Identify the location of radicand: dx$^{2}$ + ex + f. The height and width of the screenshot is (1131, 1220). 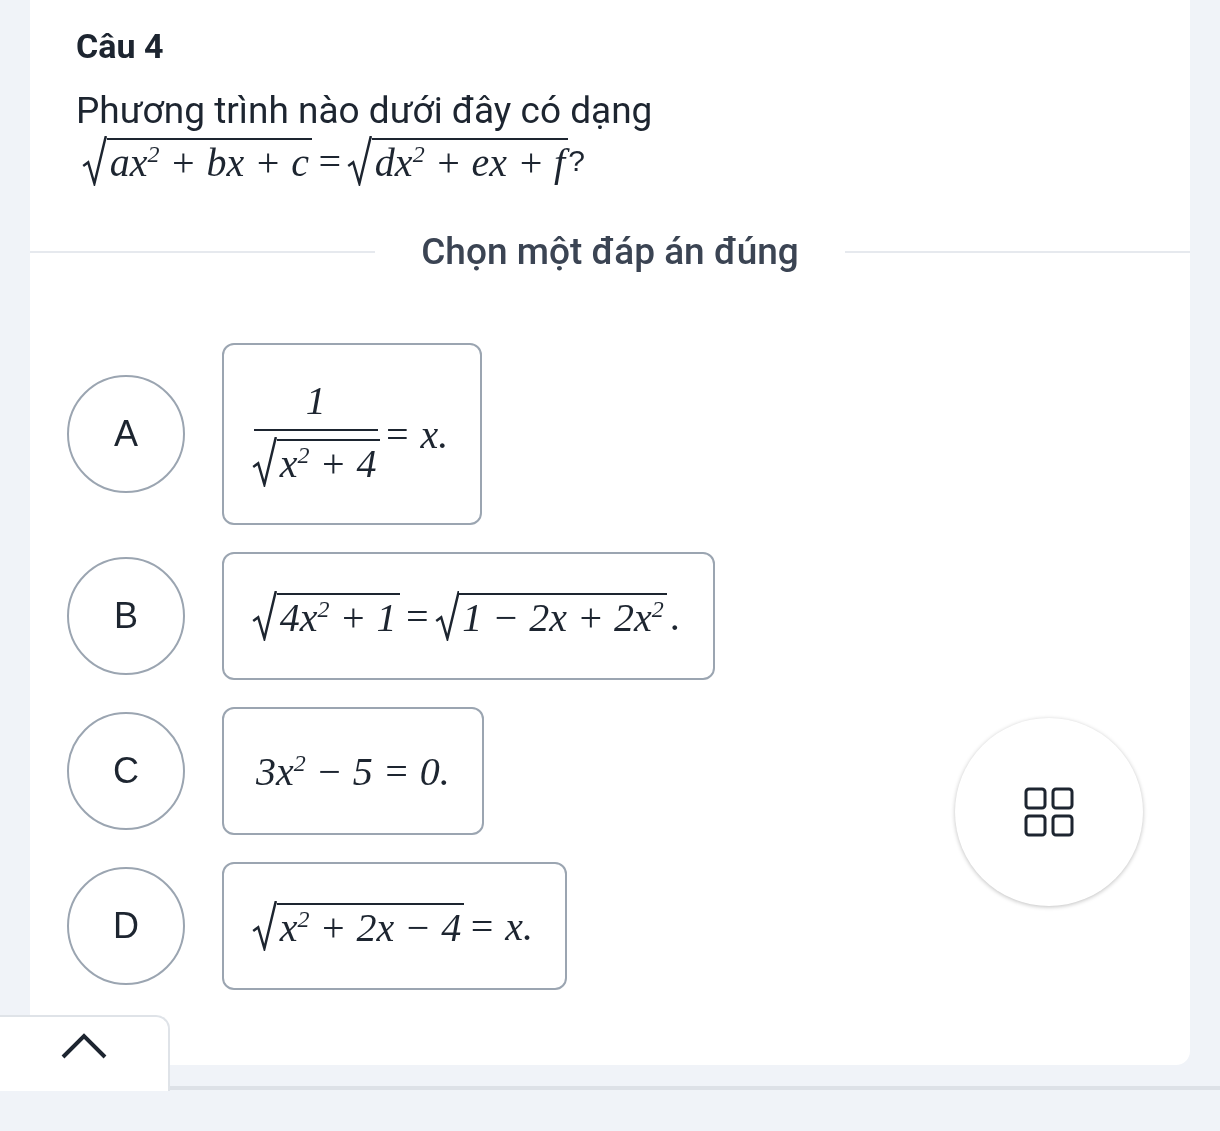
(470, 162).